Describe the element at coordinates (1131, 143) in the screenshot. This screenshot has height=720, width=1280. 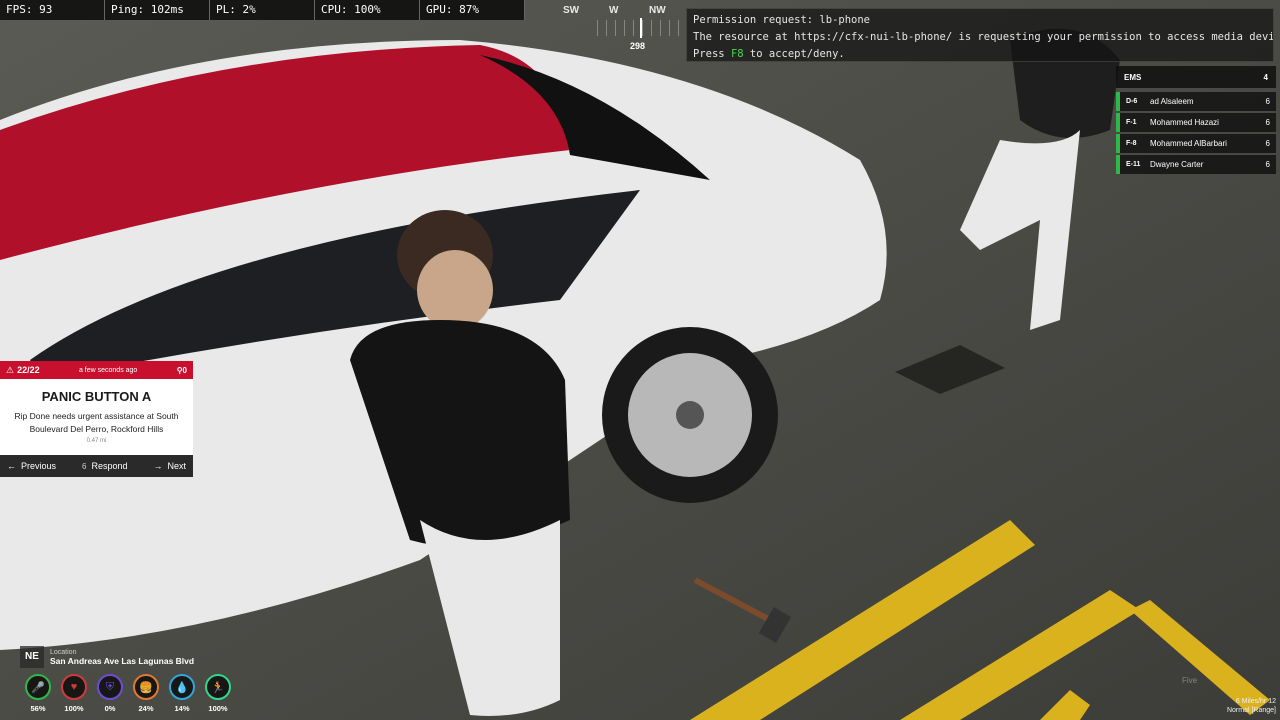
I see `ems-callsign: F-8` at that location.